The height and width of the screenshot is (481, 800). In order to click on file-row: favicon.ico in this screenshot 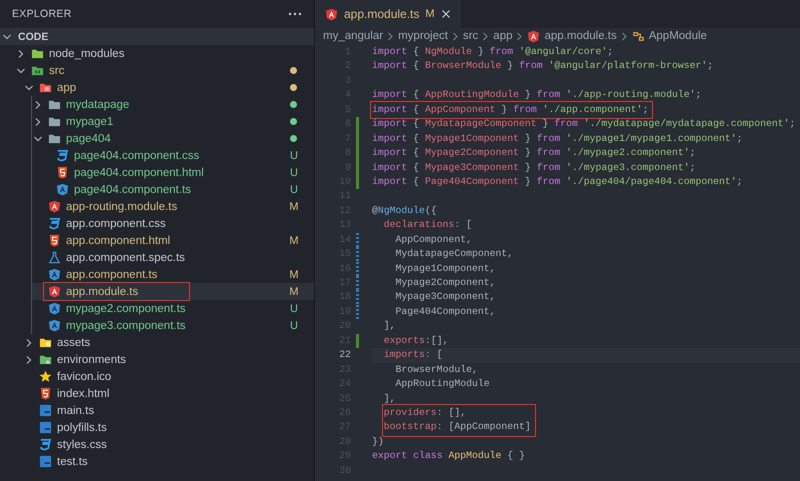, I will do `click(157, 376)`.